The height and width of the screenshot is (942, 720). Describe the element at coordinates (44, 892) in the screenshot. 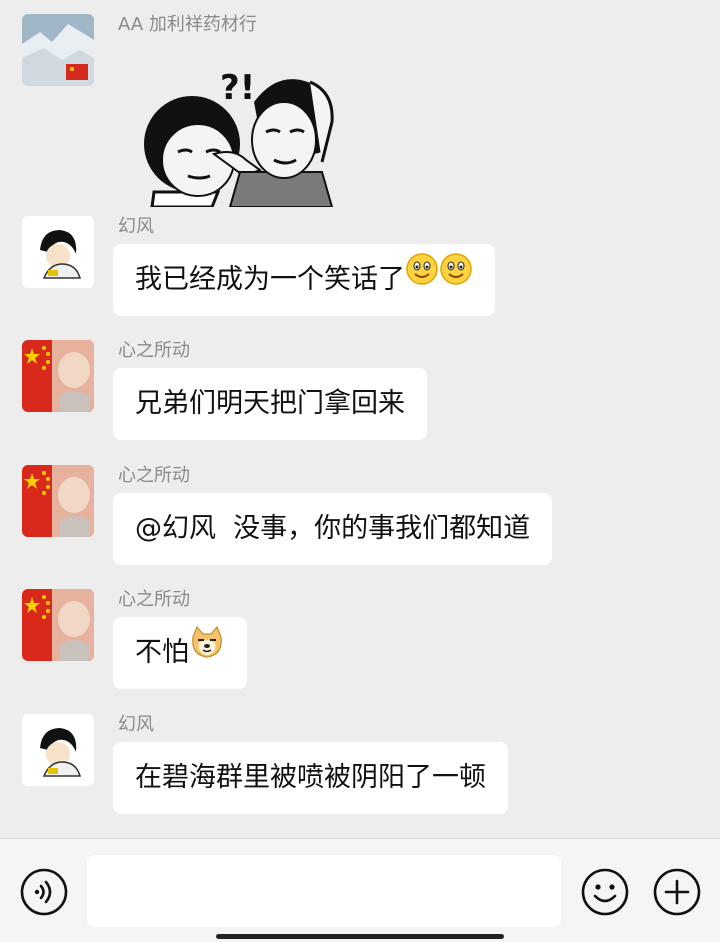

I see `voice-icon` at that location.